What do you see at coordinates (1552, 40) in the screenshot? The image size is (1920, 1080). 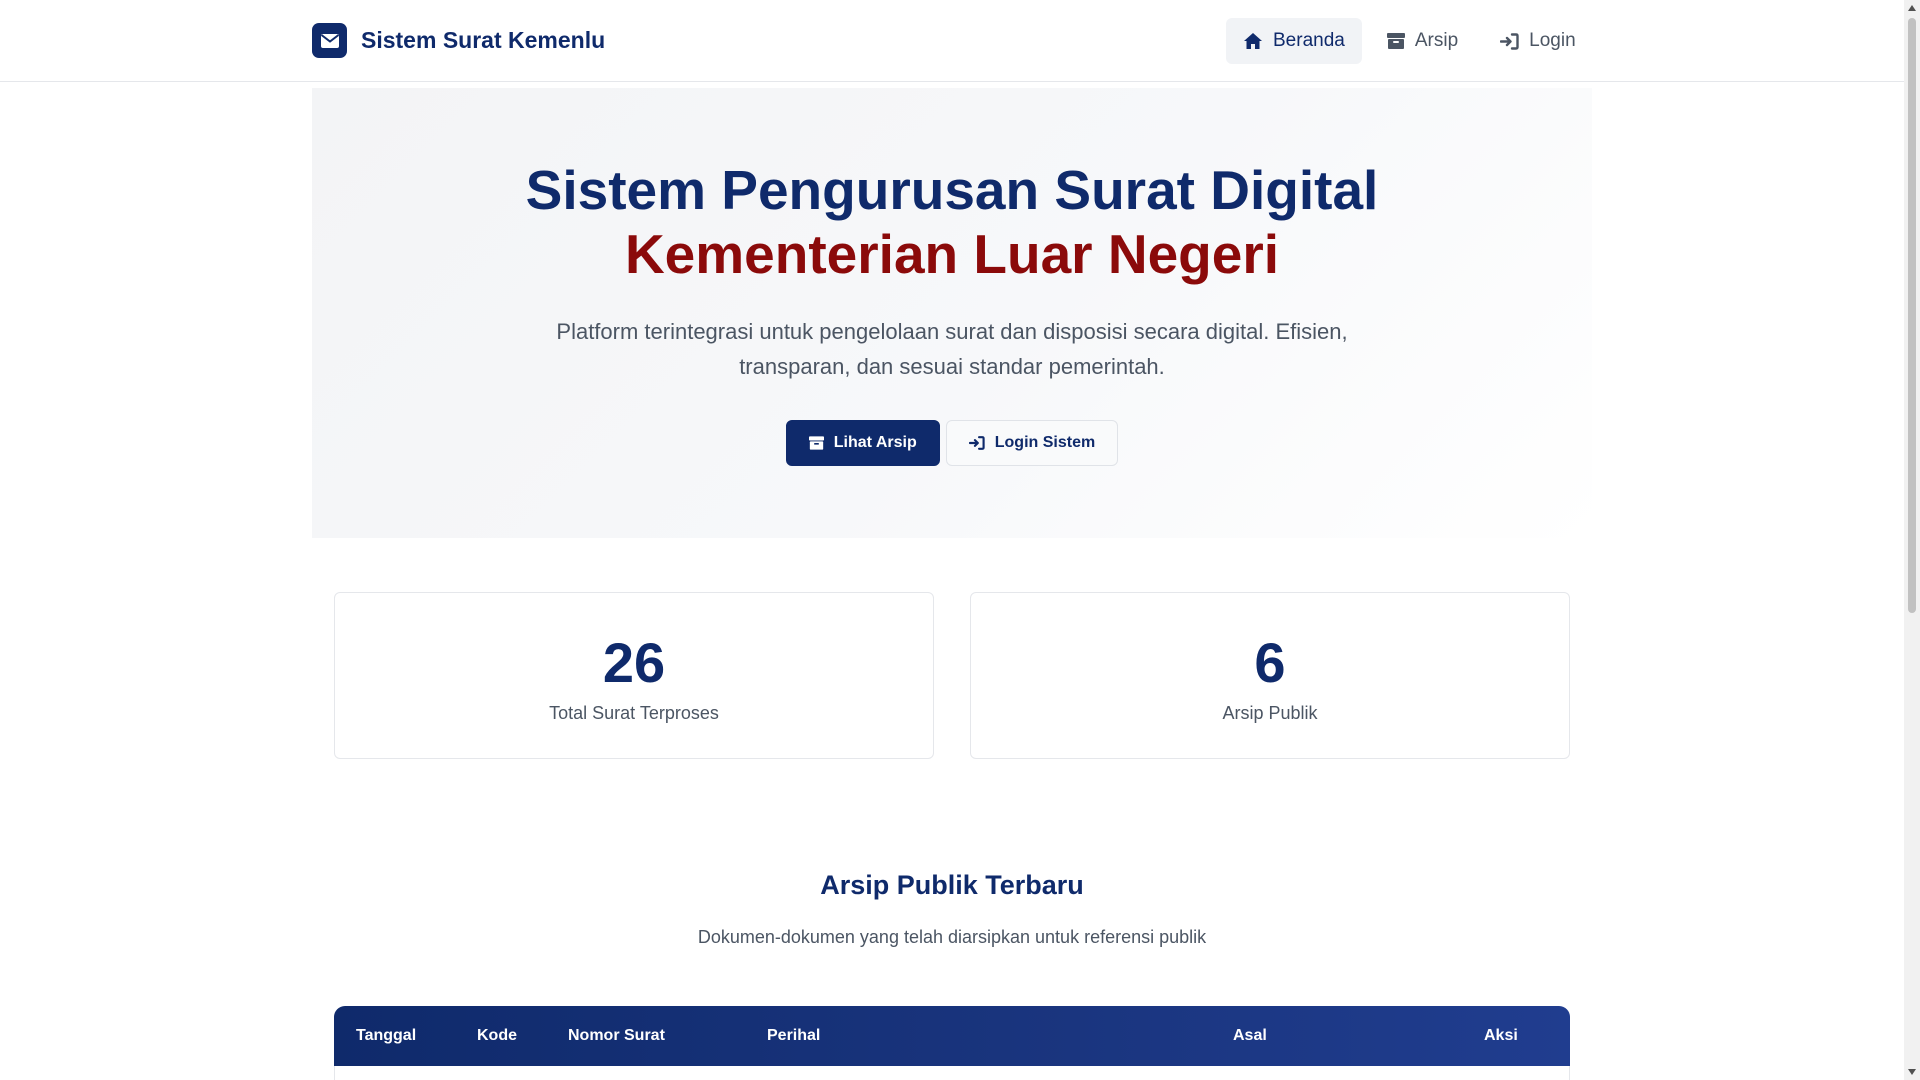 I see `nav-item-label: Login` at bounding box center [1552, 40].